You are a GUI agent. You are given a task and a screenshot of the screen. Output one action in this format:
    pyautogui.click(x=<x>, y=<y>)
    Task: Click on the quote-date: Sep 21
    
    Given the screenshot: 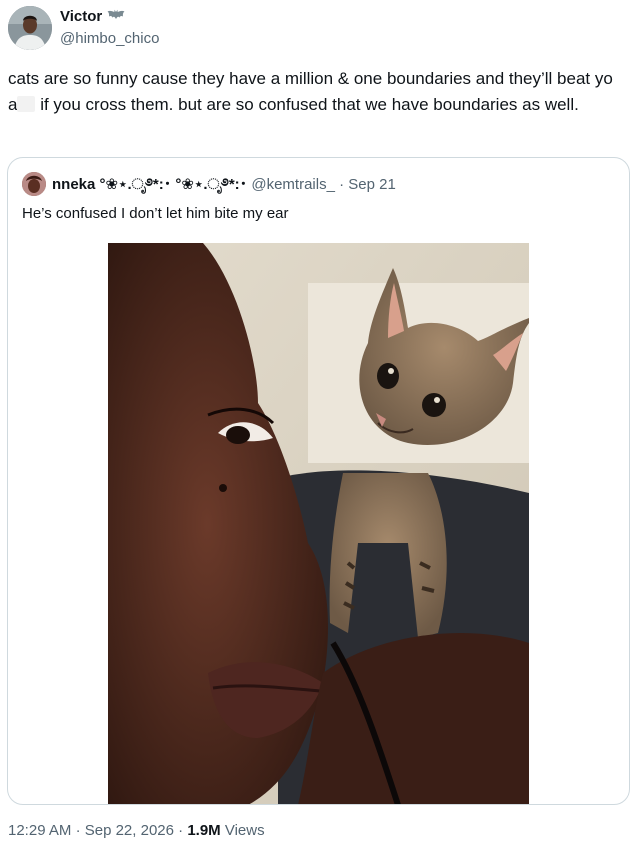 What is the action you would take?
    pyautogui.click(x=372, y=184)
    